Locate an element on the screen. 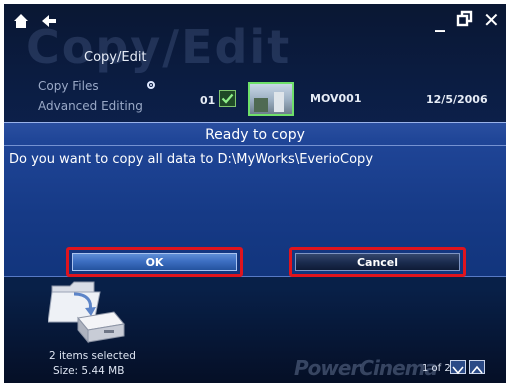 This screenshot has height=387, width=510. file-date: 12/5/2006 is located at coordinates (457, 99).